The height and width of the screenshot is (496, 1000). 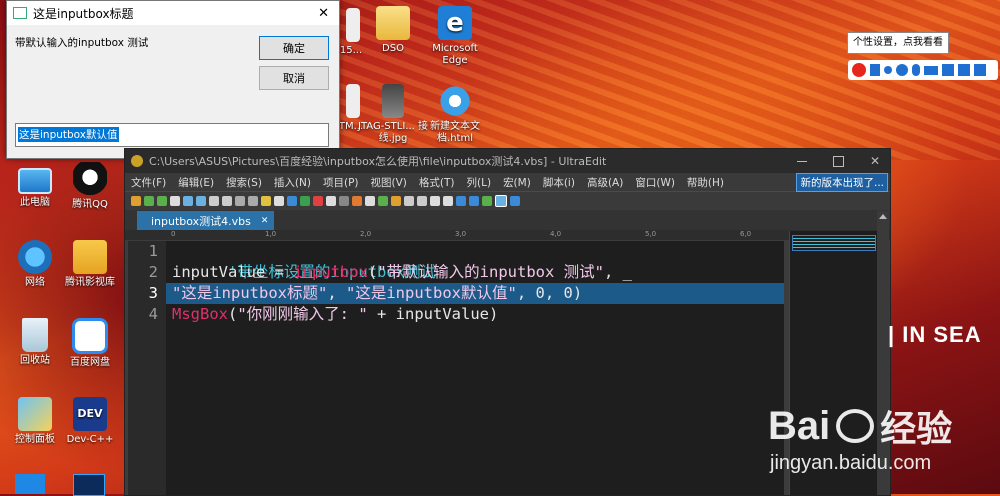 I want to click on toolbar-replace-icon, so click(x=305, y=201).